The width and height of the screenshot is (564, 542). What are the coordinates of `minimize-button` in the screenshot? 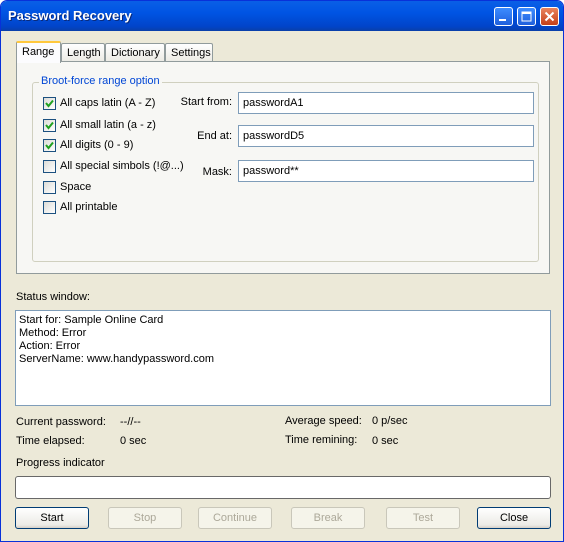 It's located at (503, 16).